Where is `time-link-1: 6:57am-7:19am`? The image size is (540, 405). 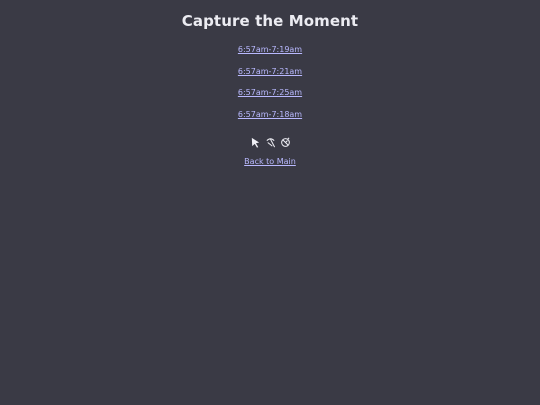 time-link-1: 6:57am-7:19am is located at coordinates (270, 49).